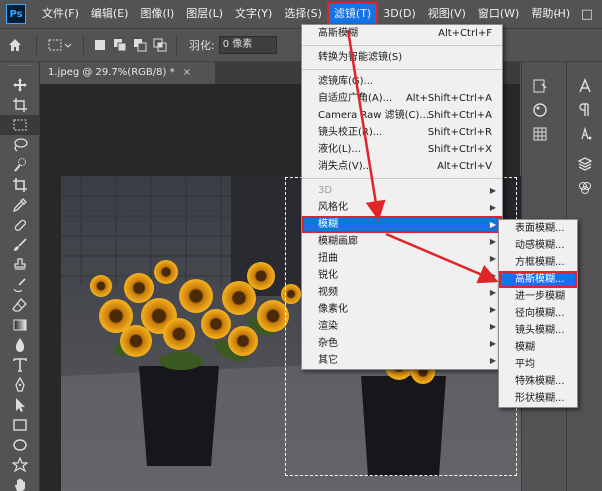 Image resolution: width=602 pixels, height=491 pixels. What do you see at coordinates (20, 305) in the screenshot?
I see `eraser-icon` at bounding box center [20, 305].